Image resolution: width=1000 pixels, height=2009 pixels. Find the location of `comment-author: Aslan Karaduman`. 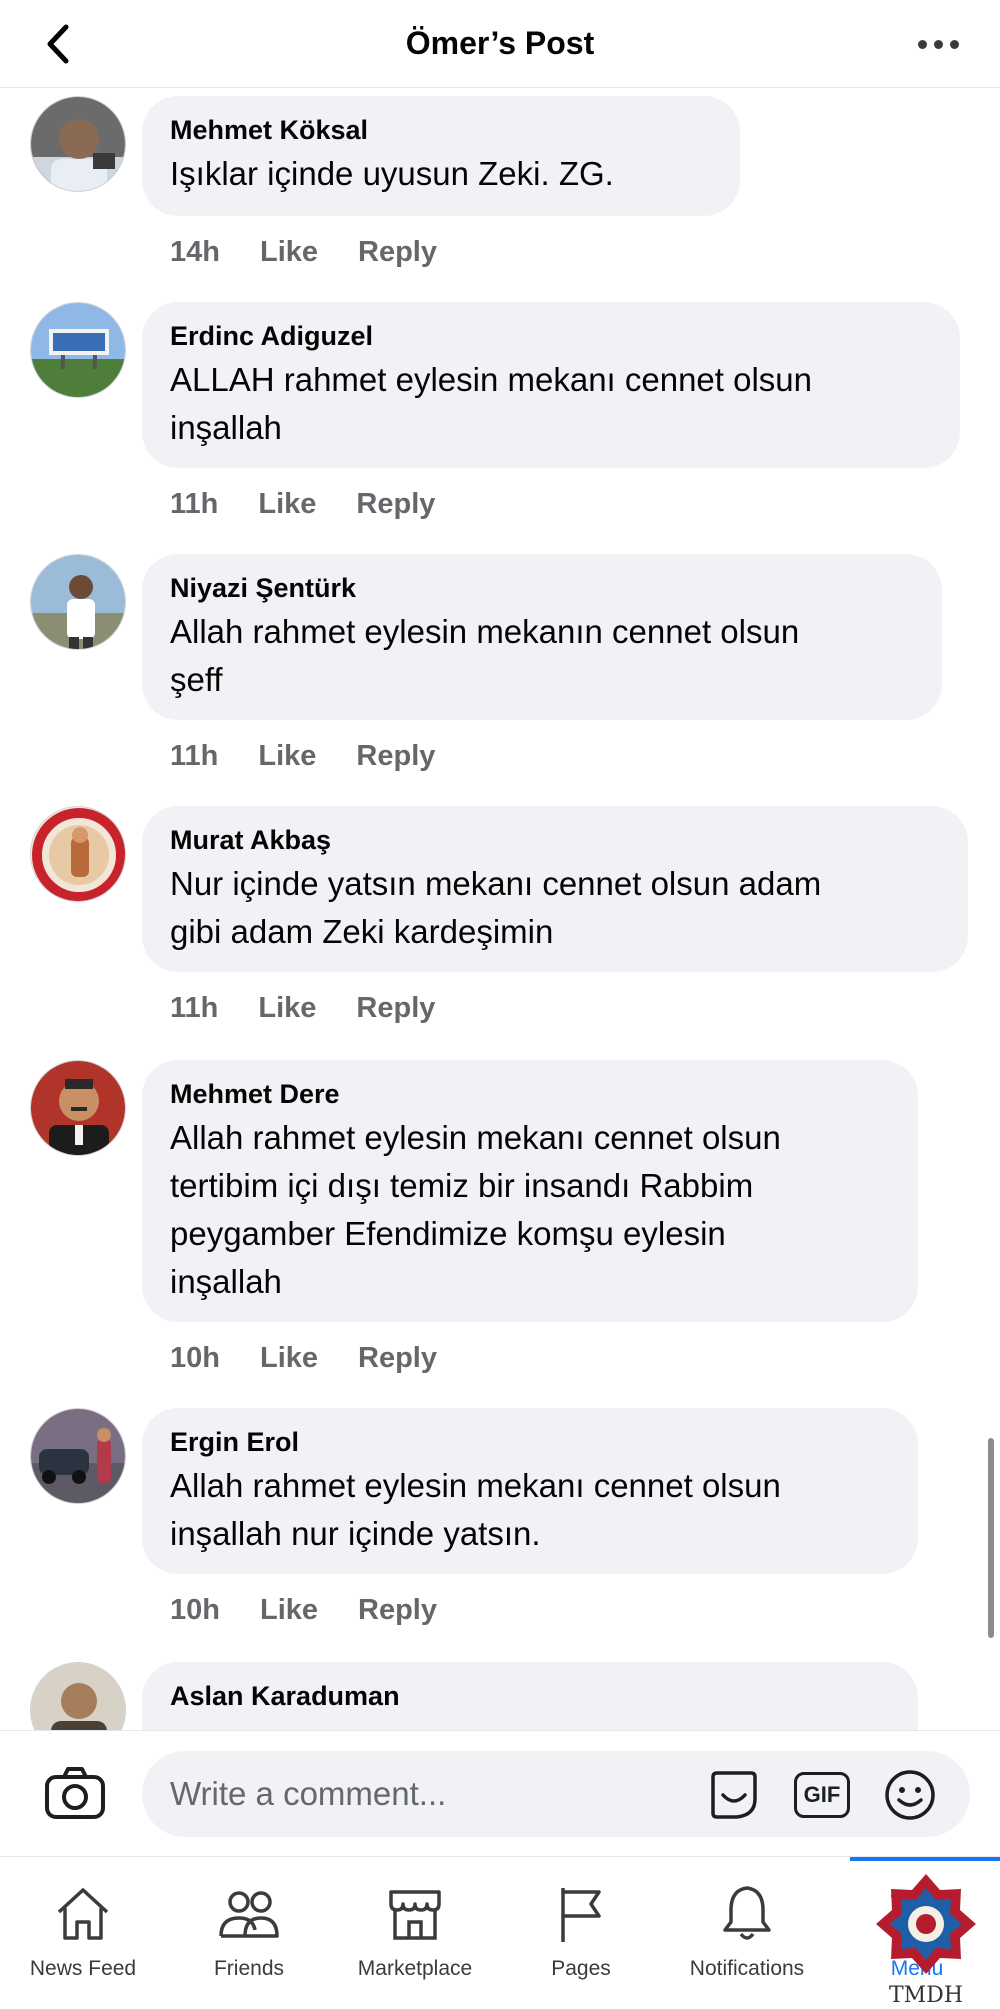

comment-author: Aslan Karaduman is located at coordinates (529, 1696).